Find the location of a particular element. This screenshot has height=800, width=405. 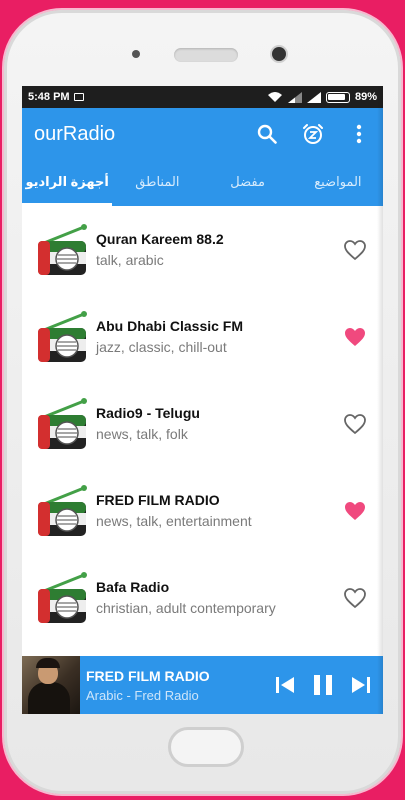

tab-bar: أجهزة الراديو المناطق مفضل المواضيع is located at coordinates (202, 183).